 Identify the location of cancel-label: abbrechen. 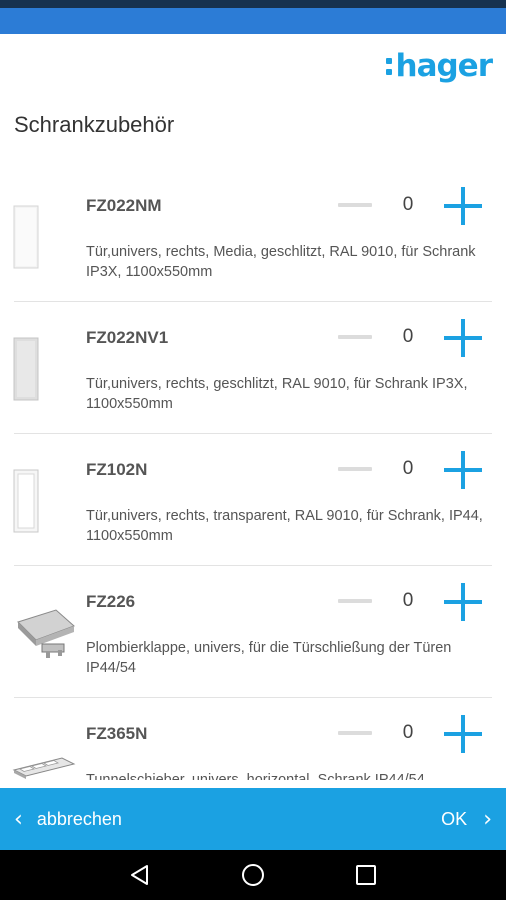
(79, 818).